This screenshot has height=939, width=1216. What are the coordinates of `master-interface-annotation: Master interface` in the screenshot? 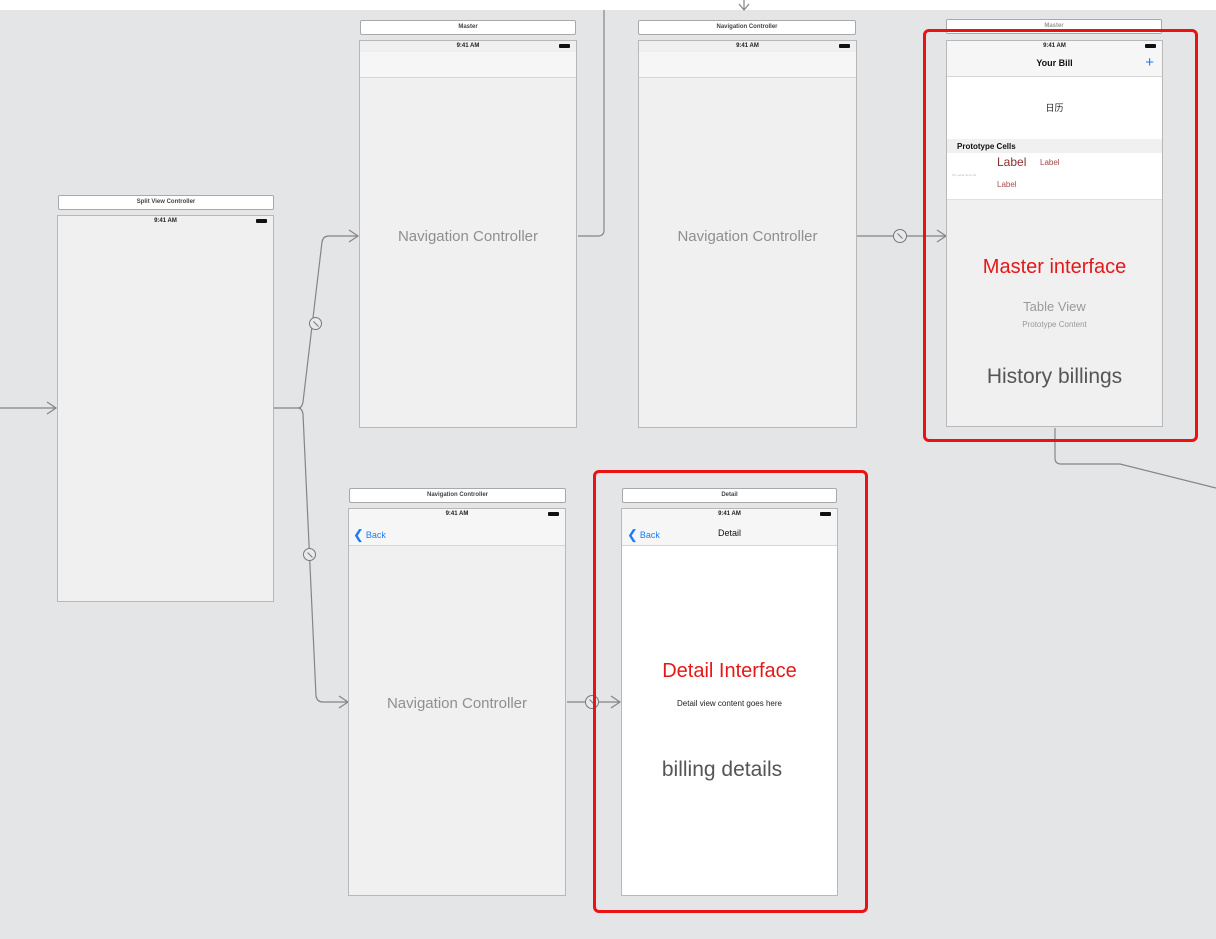 It's located at (1054, 267).